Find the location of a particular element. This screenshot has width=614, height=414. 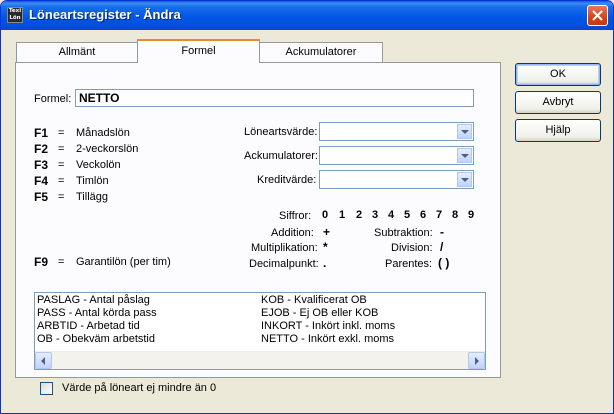

addition-symbol: + is located at coordinates (327, 232).